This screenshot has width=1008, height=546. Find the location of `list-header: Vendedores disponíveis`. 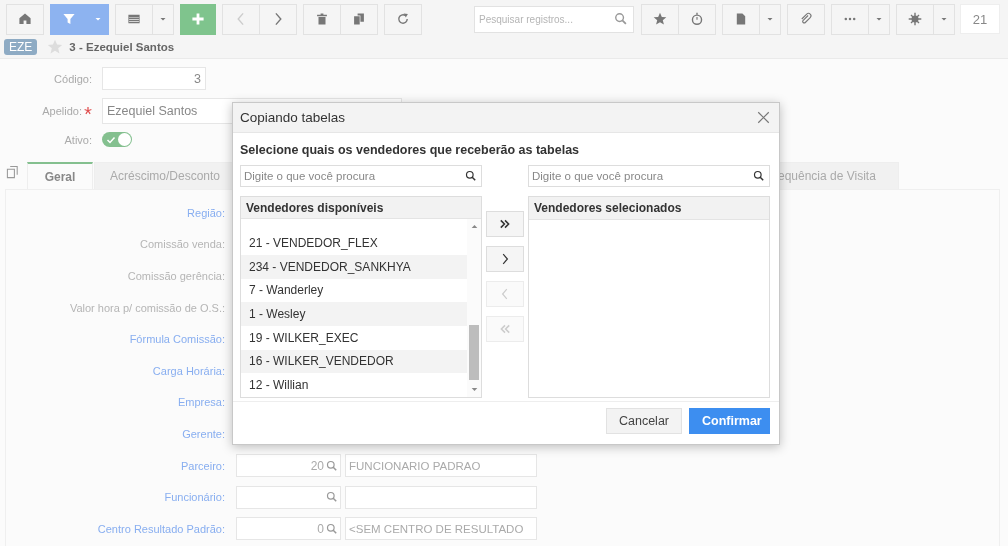

list-header: Vendedores disponíveis is located at coordinates (361, 208).